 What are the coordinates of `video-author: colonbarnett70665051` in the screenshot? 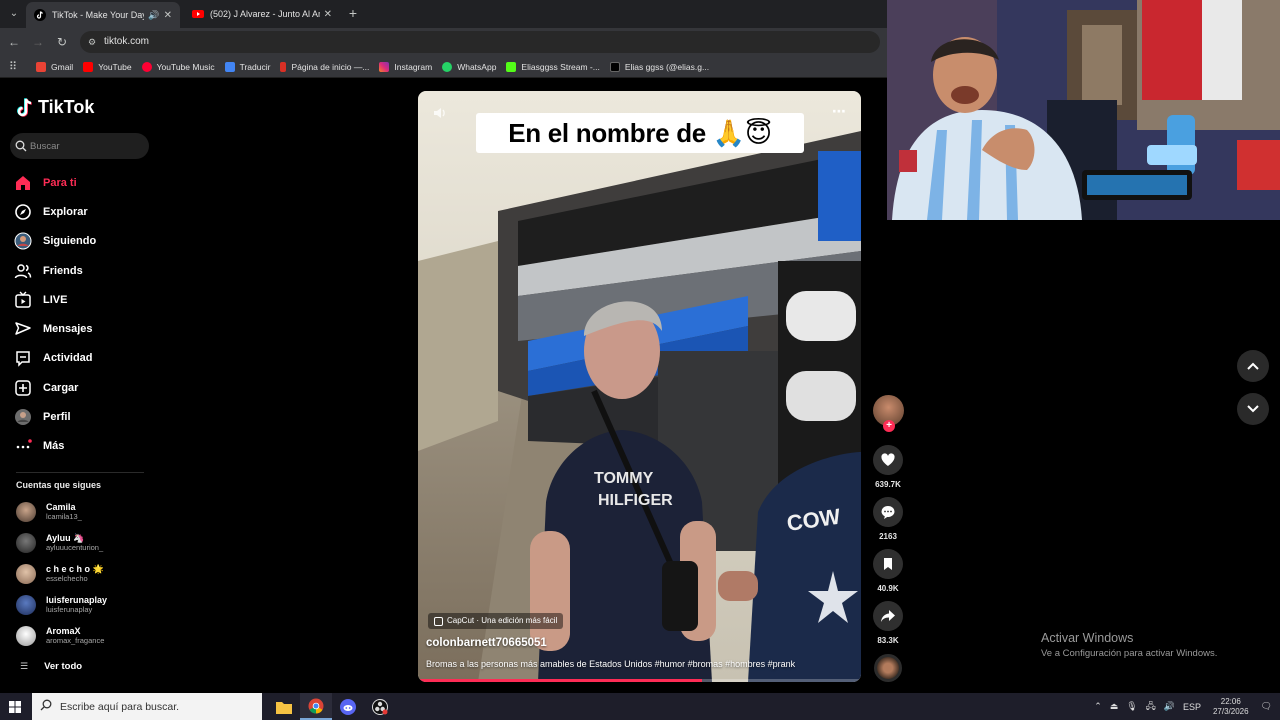 It's located at (486, 643).